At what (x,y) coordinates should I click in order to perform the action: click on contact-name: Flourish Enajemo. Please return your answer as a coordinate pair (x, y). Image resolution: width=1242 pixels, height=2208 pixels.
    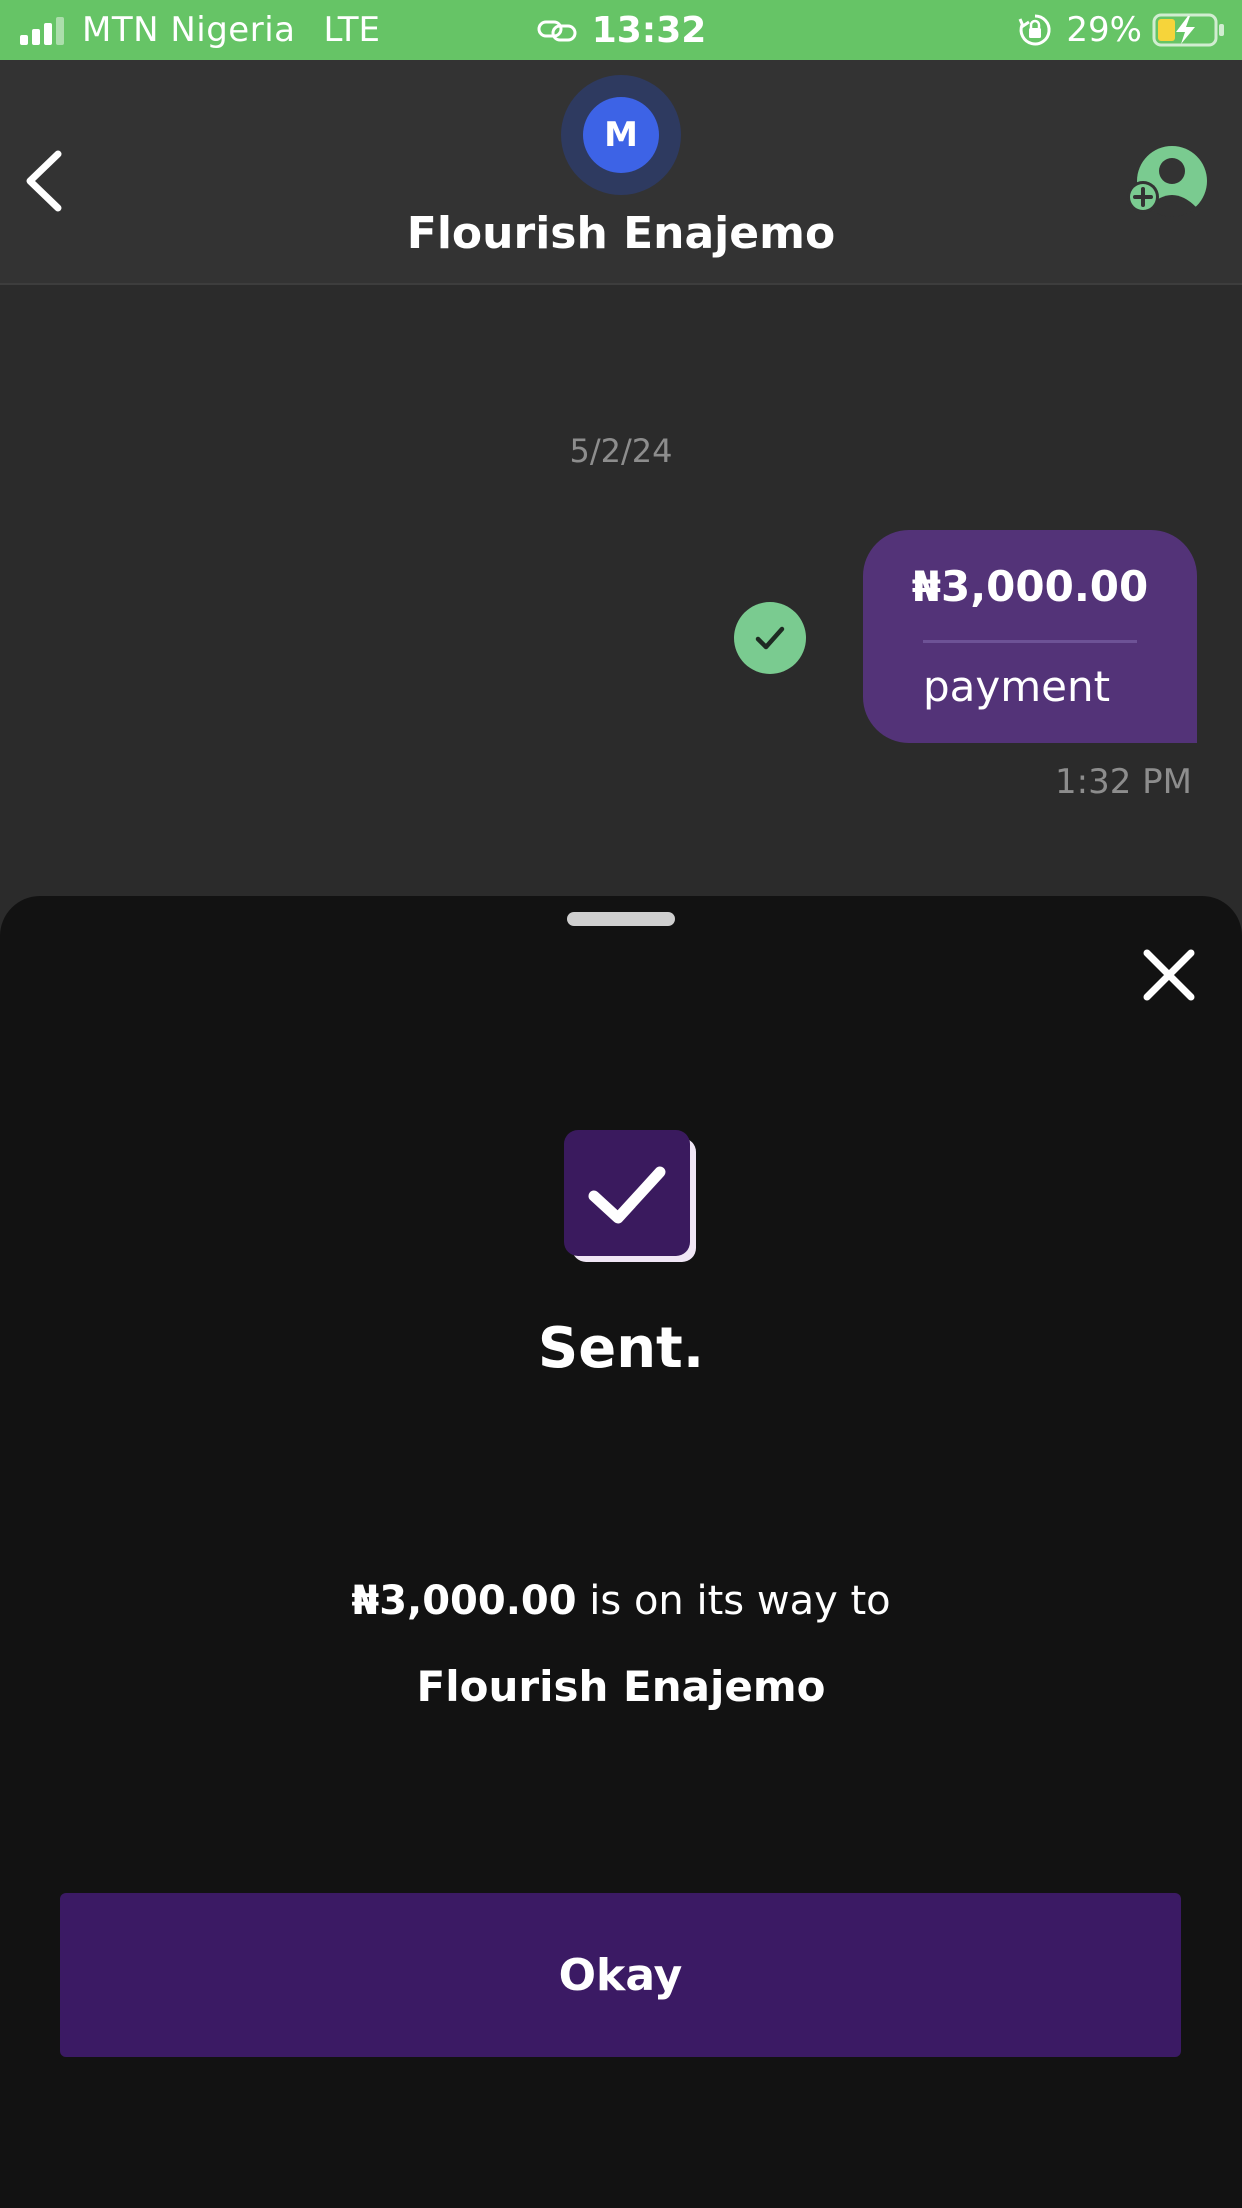
    Looking at the image, I should click on (621, 233).